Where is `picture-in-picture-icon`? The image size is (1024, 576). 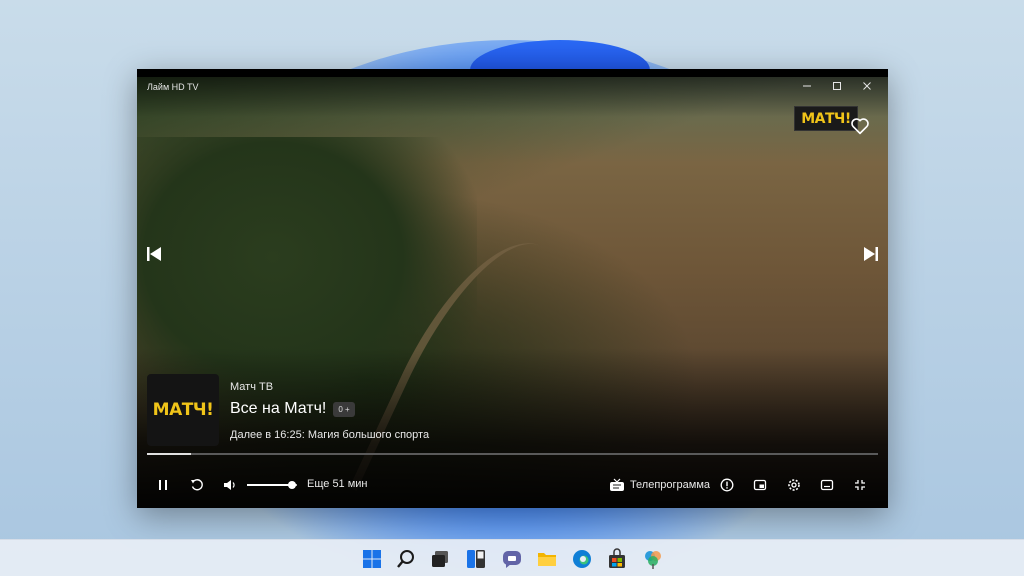 picture-in-picture-icon is located at coordinates (760, 485).